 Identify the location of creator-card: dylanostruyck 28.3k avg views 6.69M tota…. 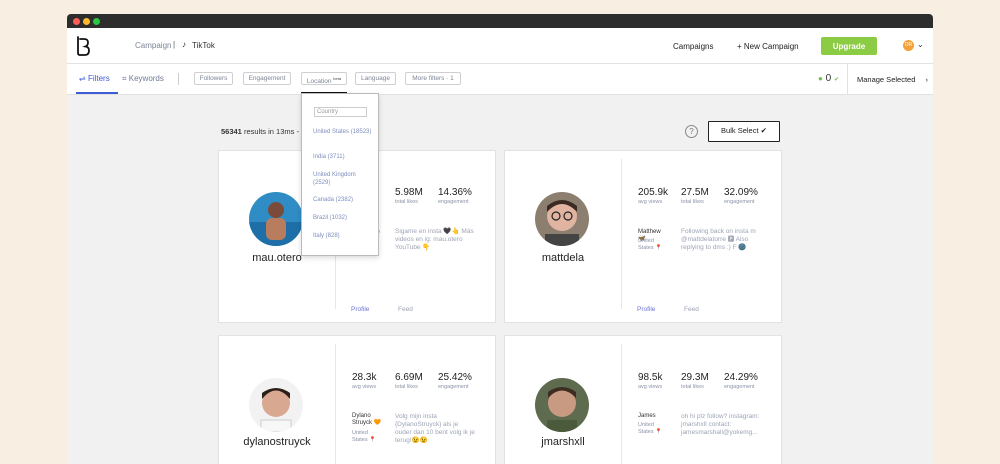
(357, 399).